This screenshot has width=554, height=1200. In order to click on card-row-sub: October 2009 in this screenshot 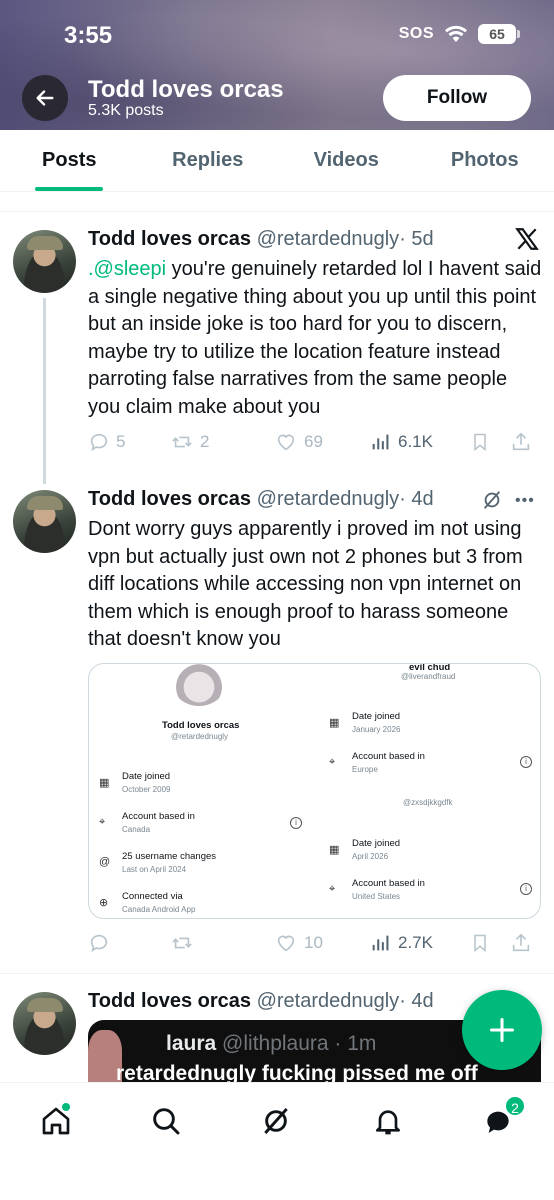, I will do `click(146, 789)`.